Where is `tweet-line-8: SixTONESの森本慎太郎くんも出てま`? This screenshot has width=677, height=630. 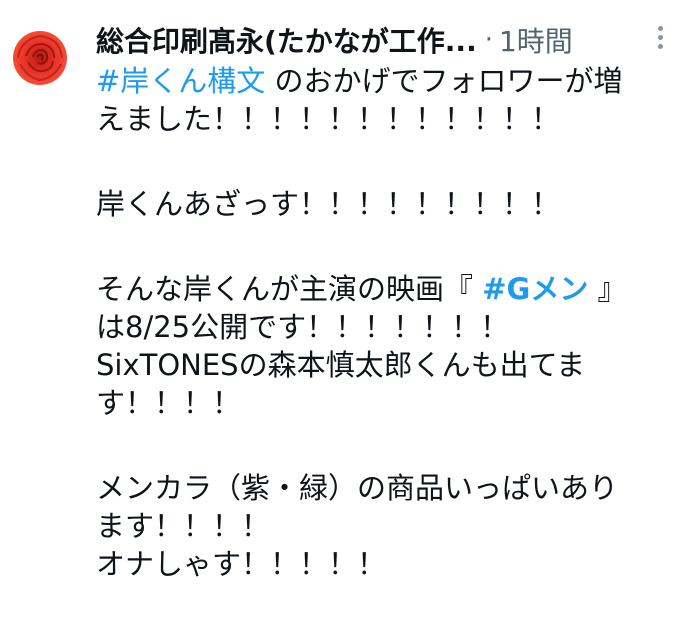 tweet-line-8: SixTONESの森本慎太郎くんも出てま is located at coordinates (341, 365).